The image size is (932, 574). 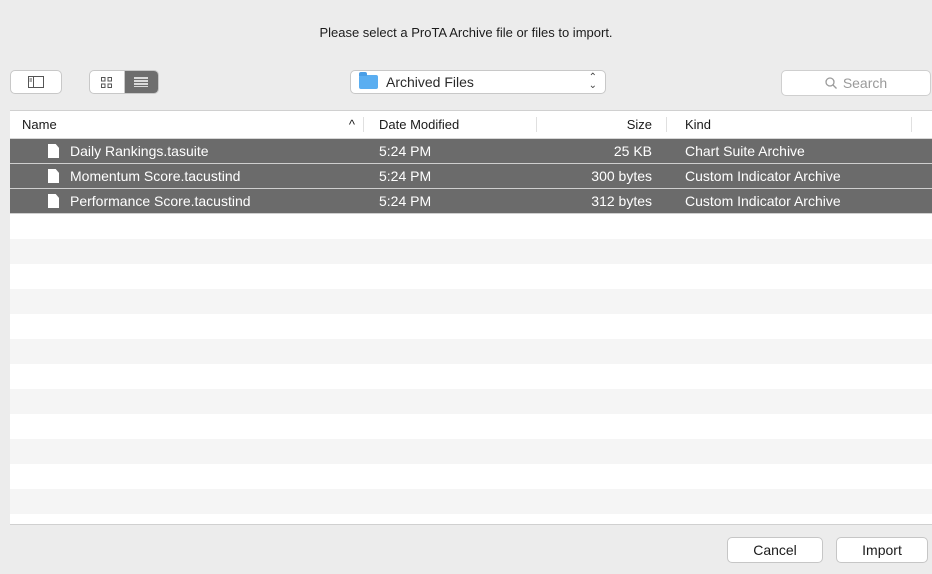 I want to click on file-size: 25 KB, so click(x=632, y=151).